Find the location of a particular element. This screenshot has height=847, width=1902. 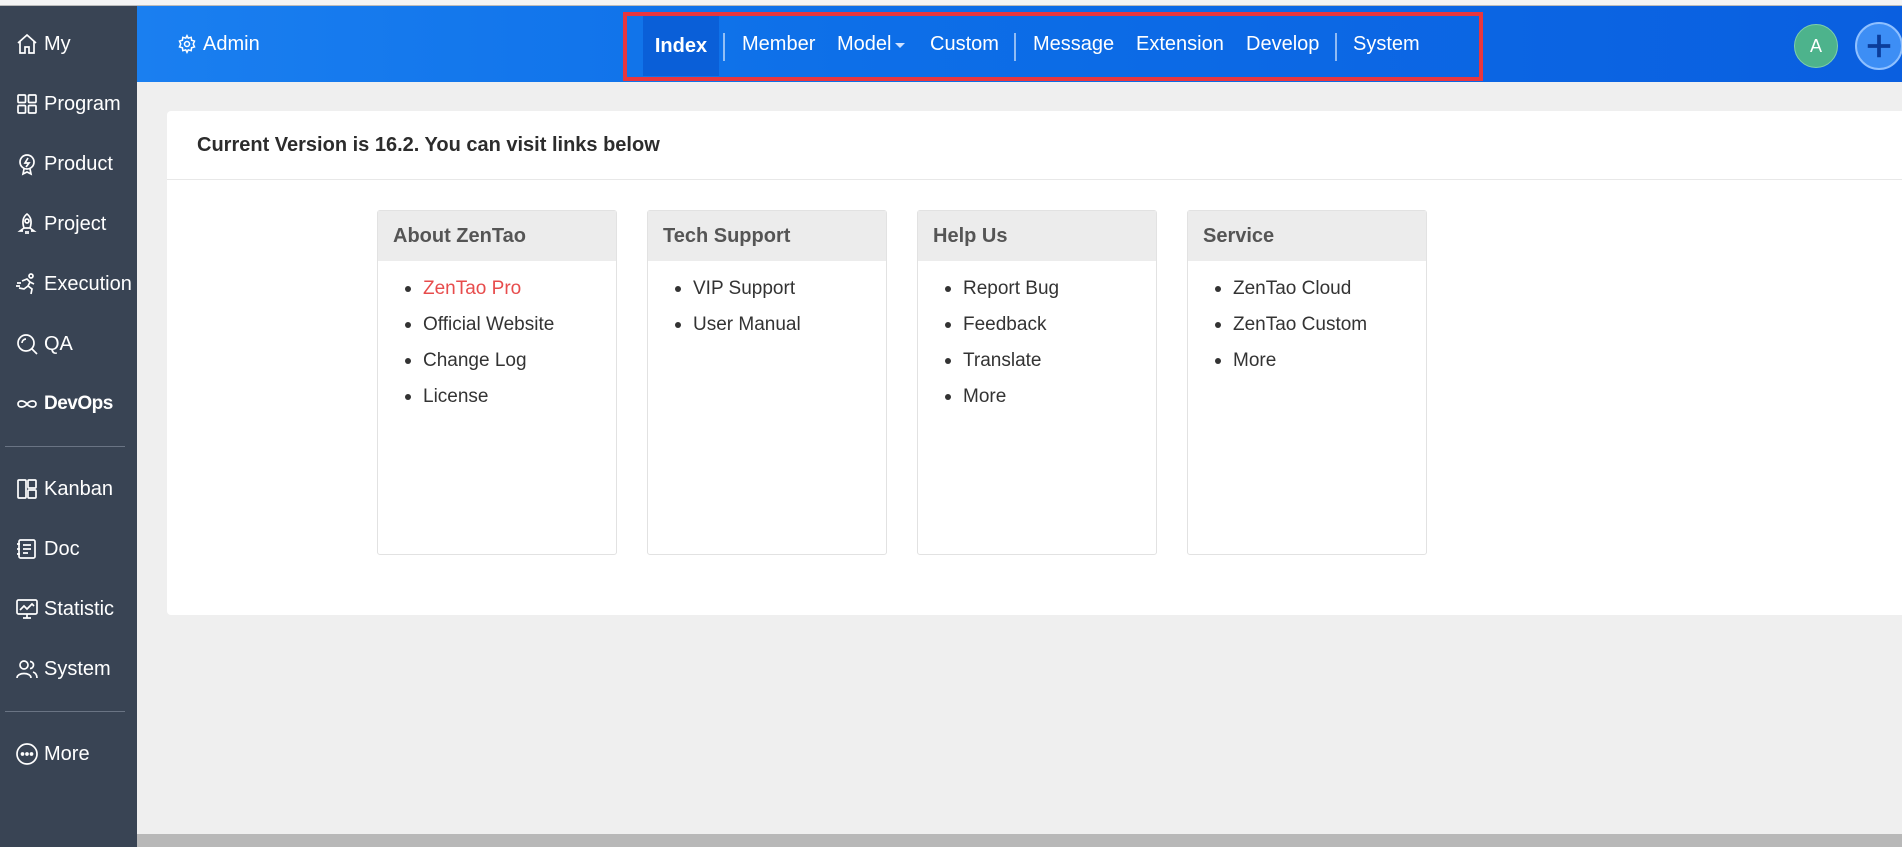

panel-divider is located at coordinates (1034, 179).